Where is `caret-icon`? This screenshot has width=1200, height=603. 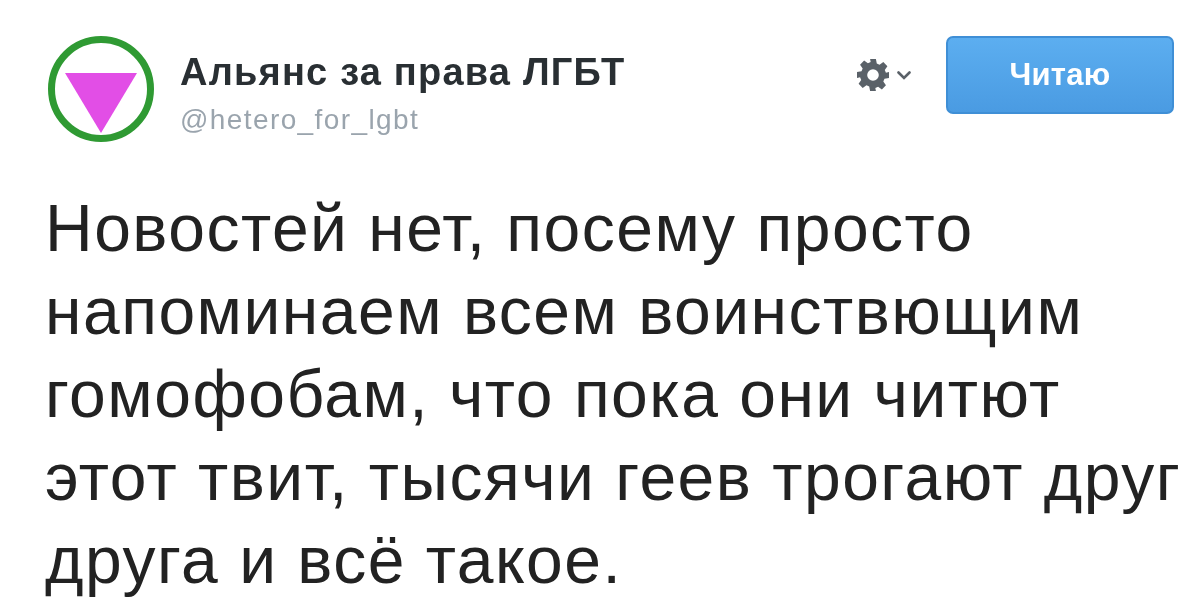 caret-icon is located at coordinates (904, 75).